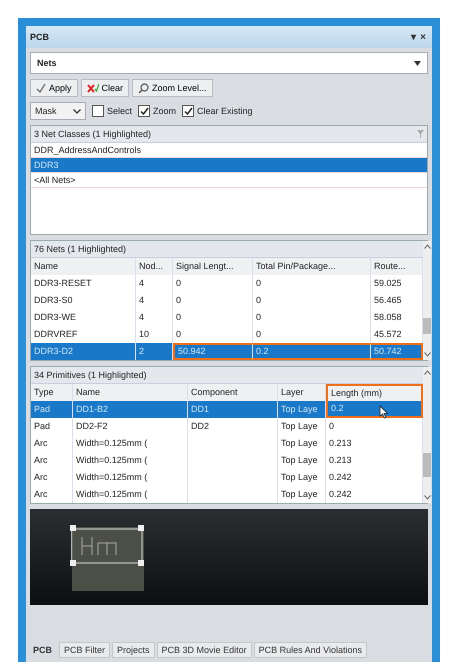 This screenshot has height=662, width=456. I want to click on panel-tab: PCB 3D Movie Editor, so click(204, 650).